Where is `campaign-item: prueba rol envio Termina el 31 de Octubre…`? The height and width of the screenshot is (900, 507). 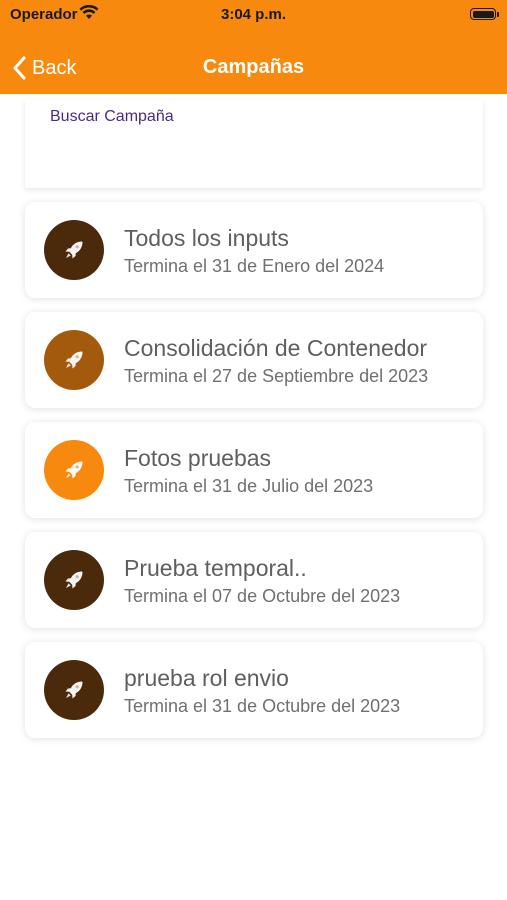
campaign-item: prueba rol envio Termina el 31 de Octubre… is located at coordinates (254, 690).